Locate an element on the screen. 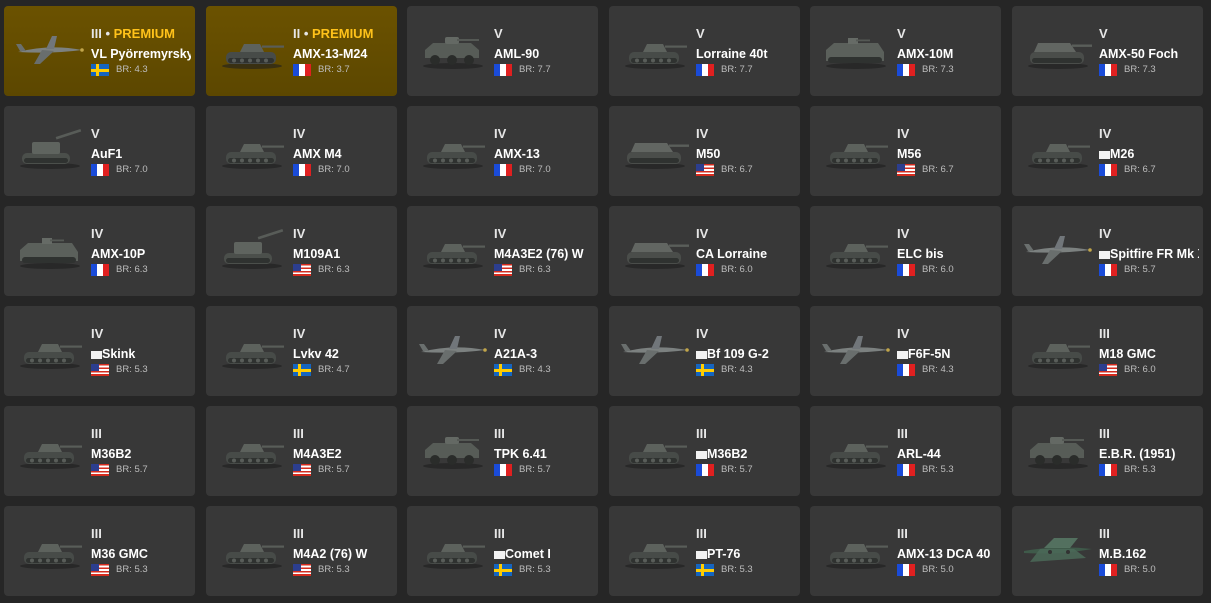 This screenshot has height=603, width=1211. vehicle-name-line: AML-90 is located at coordinates (544, 54).